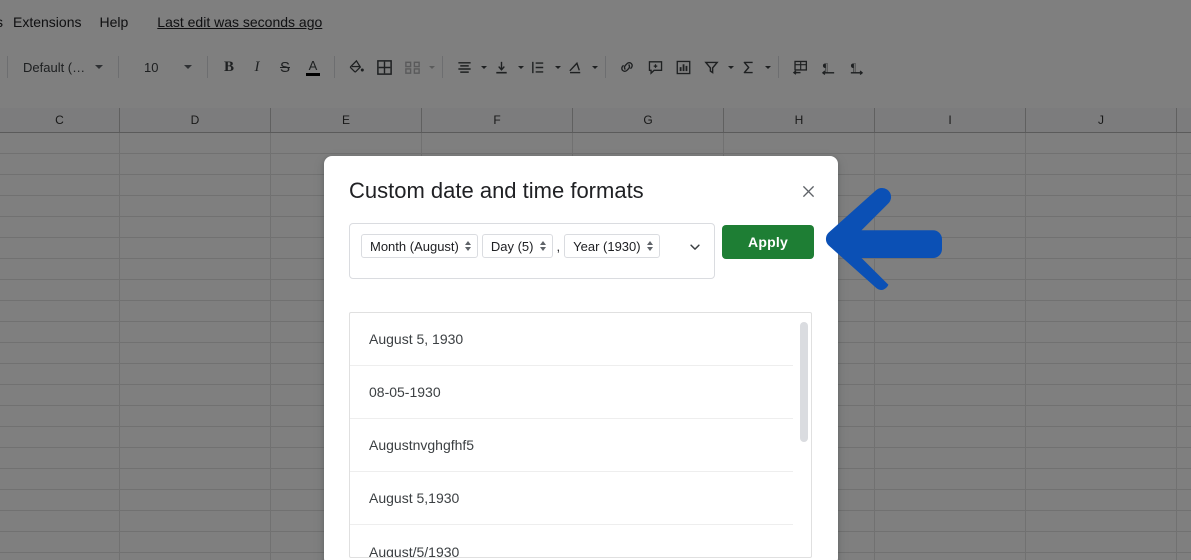 The image size is (1191, 560). I want to click on chip-year: Year (1930), so click(612, 246).